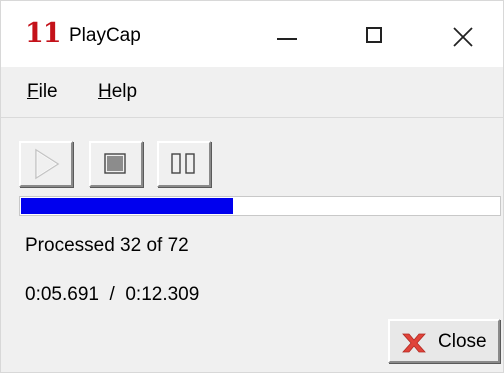 The height and width of the screenshot is (373, 504). What do you see at coordinates (374, 35) in the screenshot?
I see `maximize-icon` at bounding box center [374, 35].